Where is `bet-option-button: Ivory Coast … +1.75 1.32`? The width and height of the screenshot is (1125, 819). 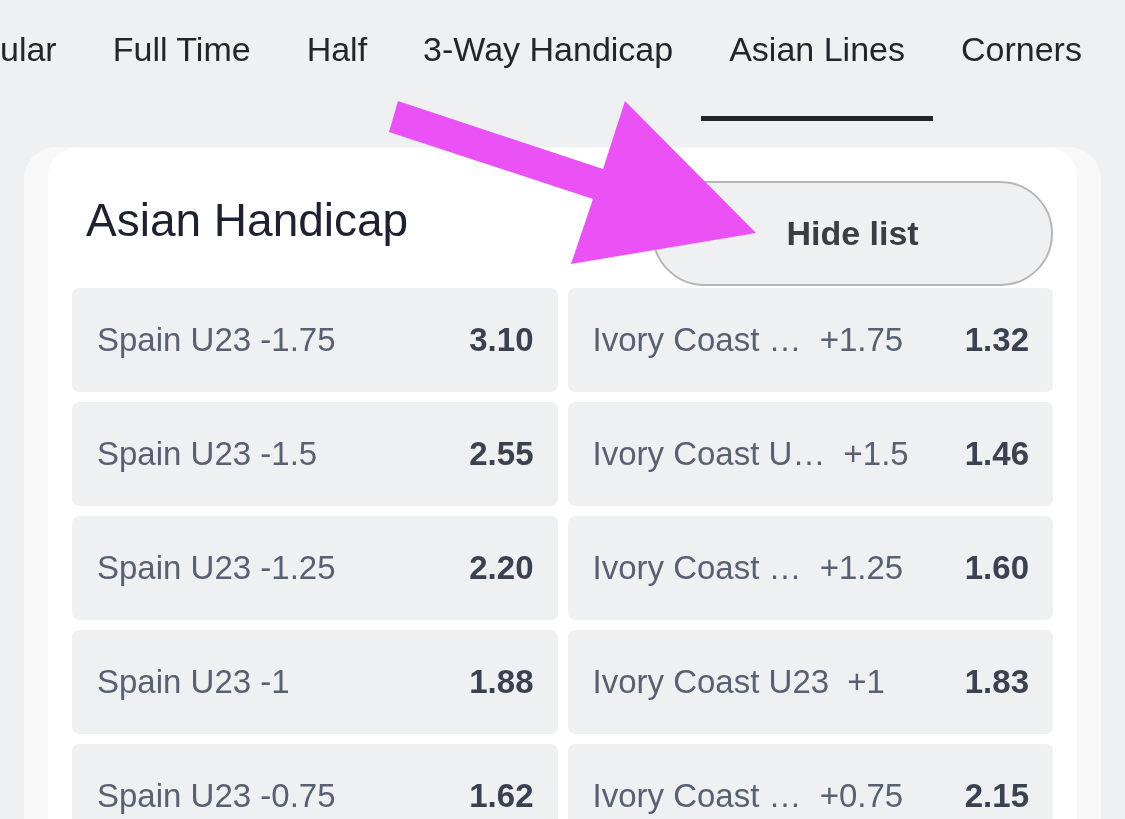 bet-option-button: Ivory Coast … +1.75 1.32 is located at coordinates (810, 340).